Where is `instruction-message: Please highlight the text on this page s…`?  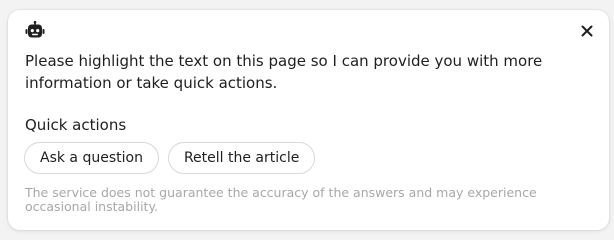 instruction-message: Please highlight the text on this page s… is located at coordinates (284, 72).